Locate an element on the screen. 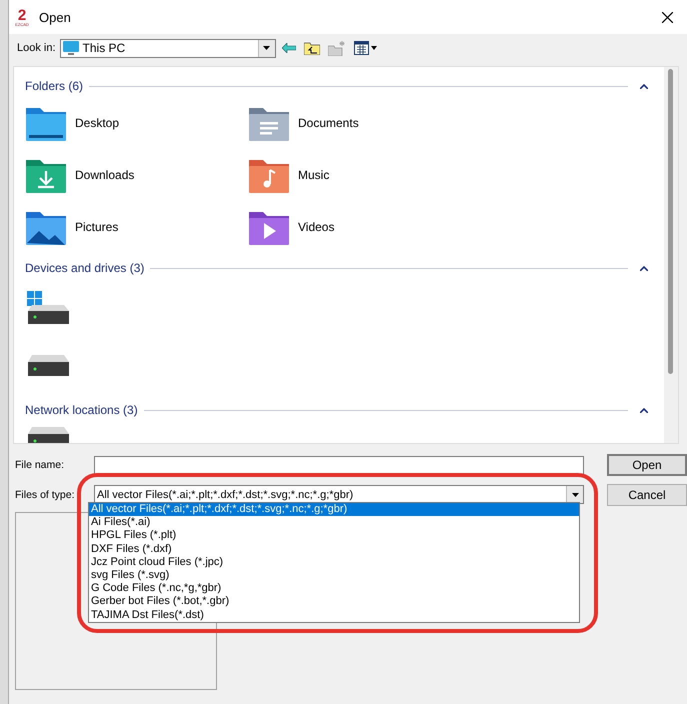 The image size is (687, 704). back-arrow-icon is located at coordinates (289, 48).